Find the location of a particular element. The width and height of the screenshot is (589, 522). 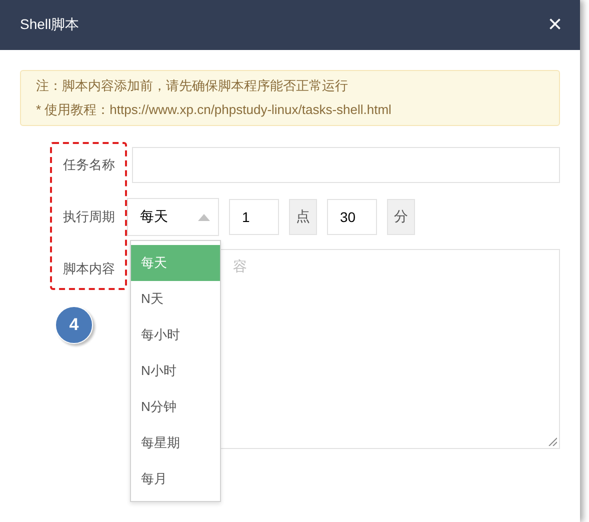

resize-grip-icon is located at coordinates (552, 441).